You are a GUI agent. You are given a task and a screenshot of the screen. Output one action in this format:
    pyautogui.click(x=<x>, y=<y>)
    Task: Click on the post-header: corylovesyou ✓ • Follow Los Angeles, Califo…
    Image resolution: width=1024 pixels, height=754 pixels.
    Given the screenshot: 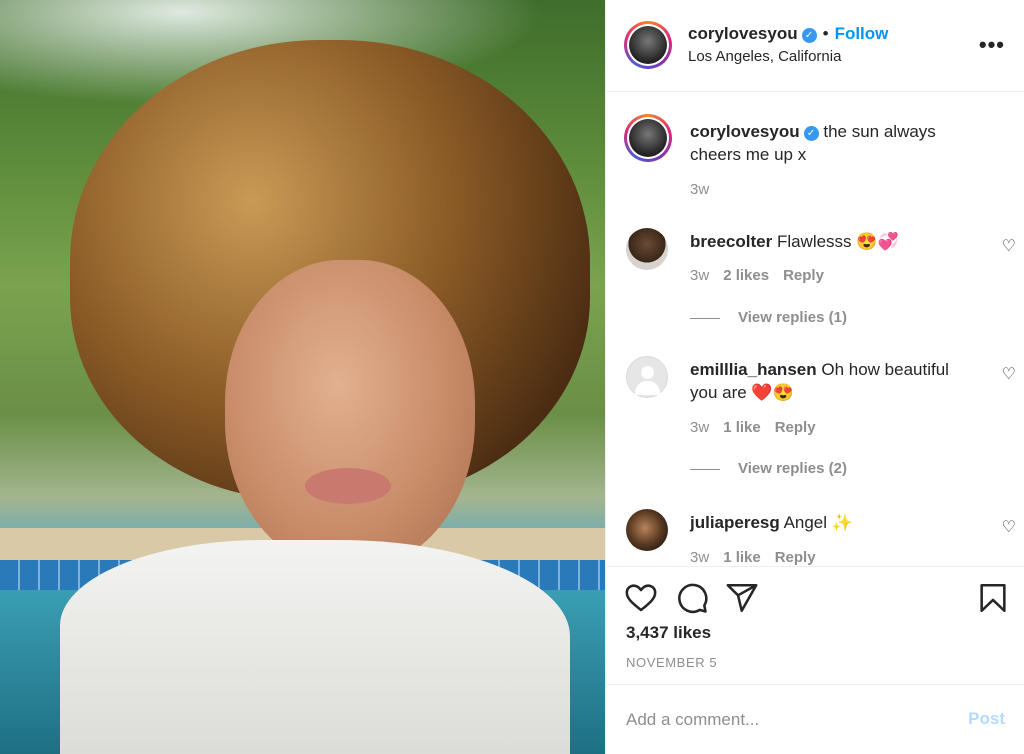 What is the action you would take?
    pyautogui.click(x=815, y=46)
    